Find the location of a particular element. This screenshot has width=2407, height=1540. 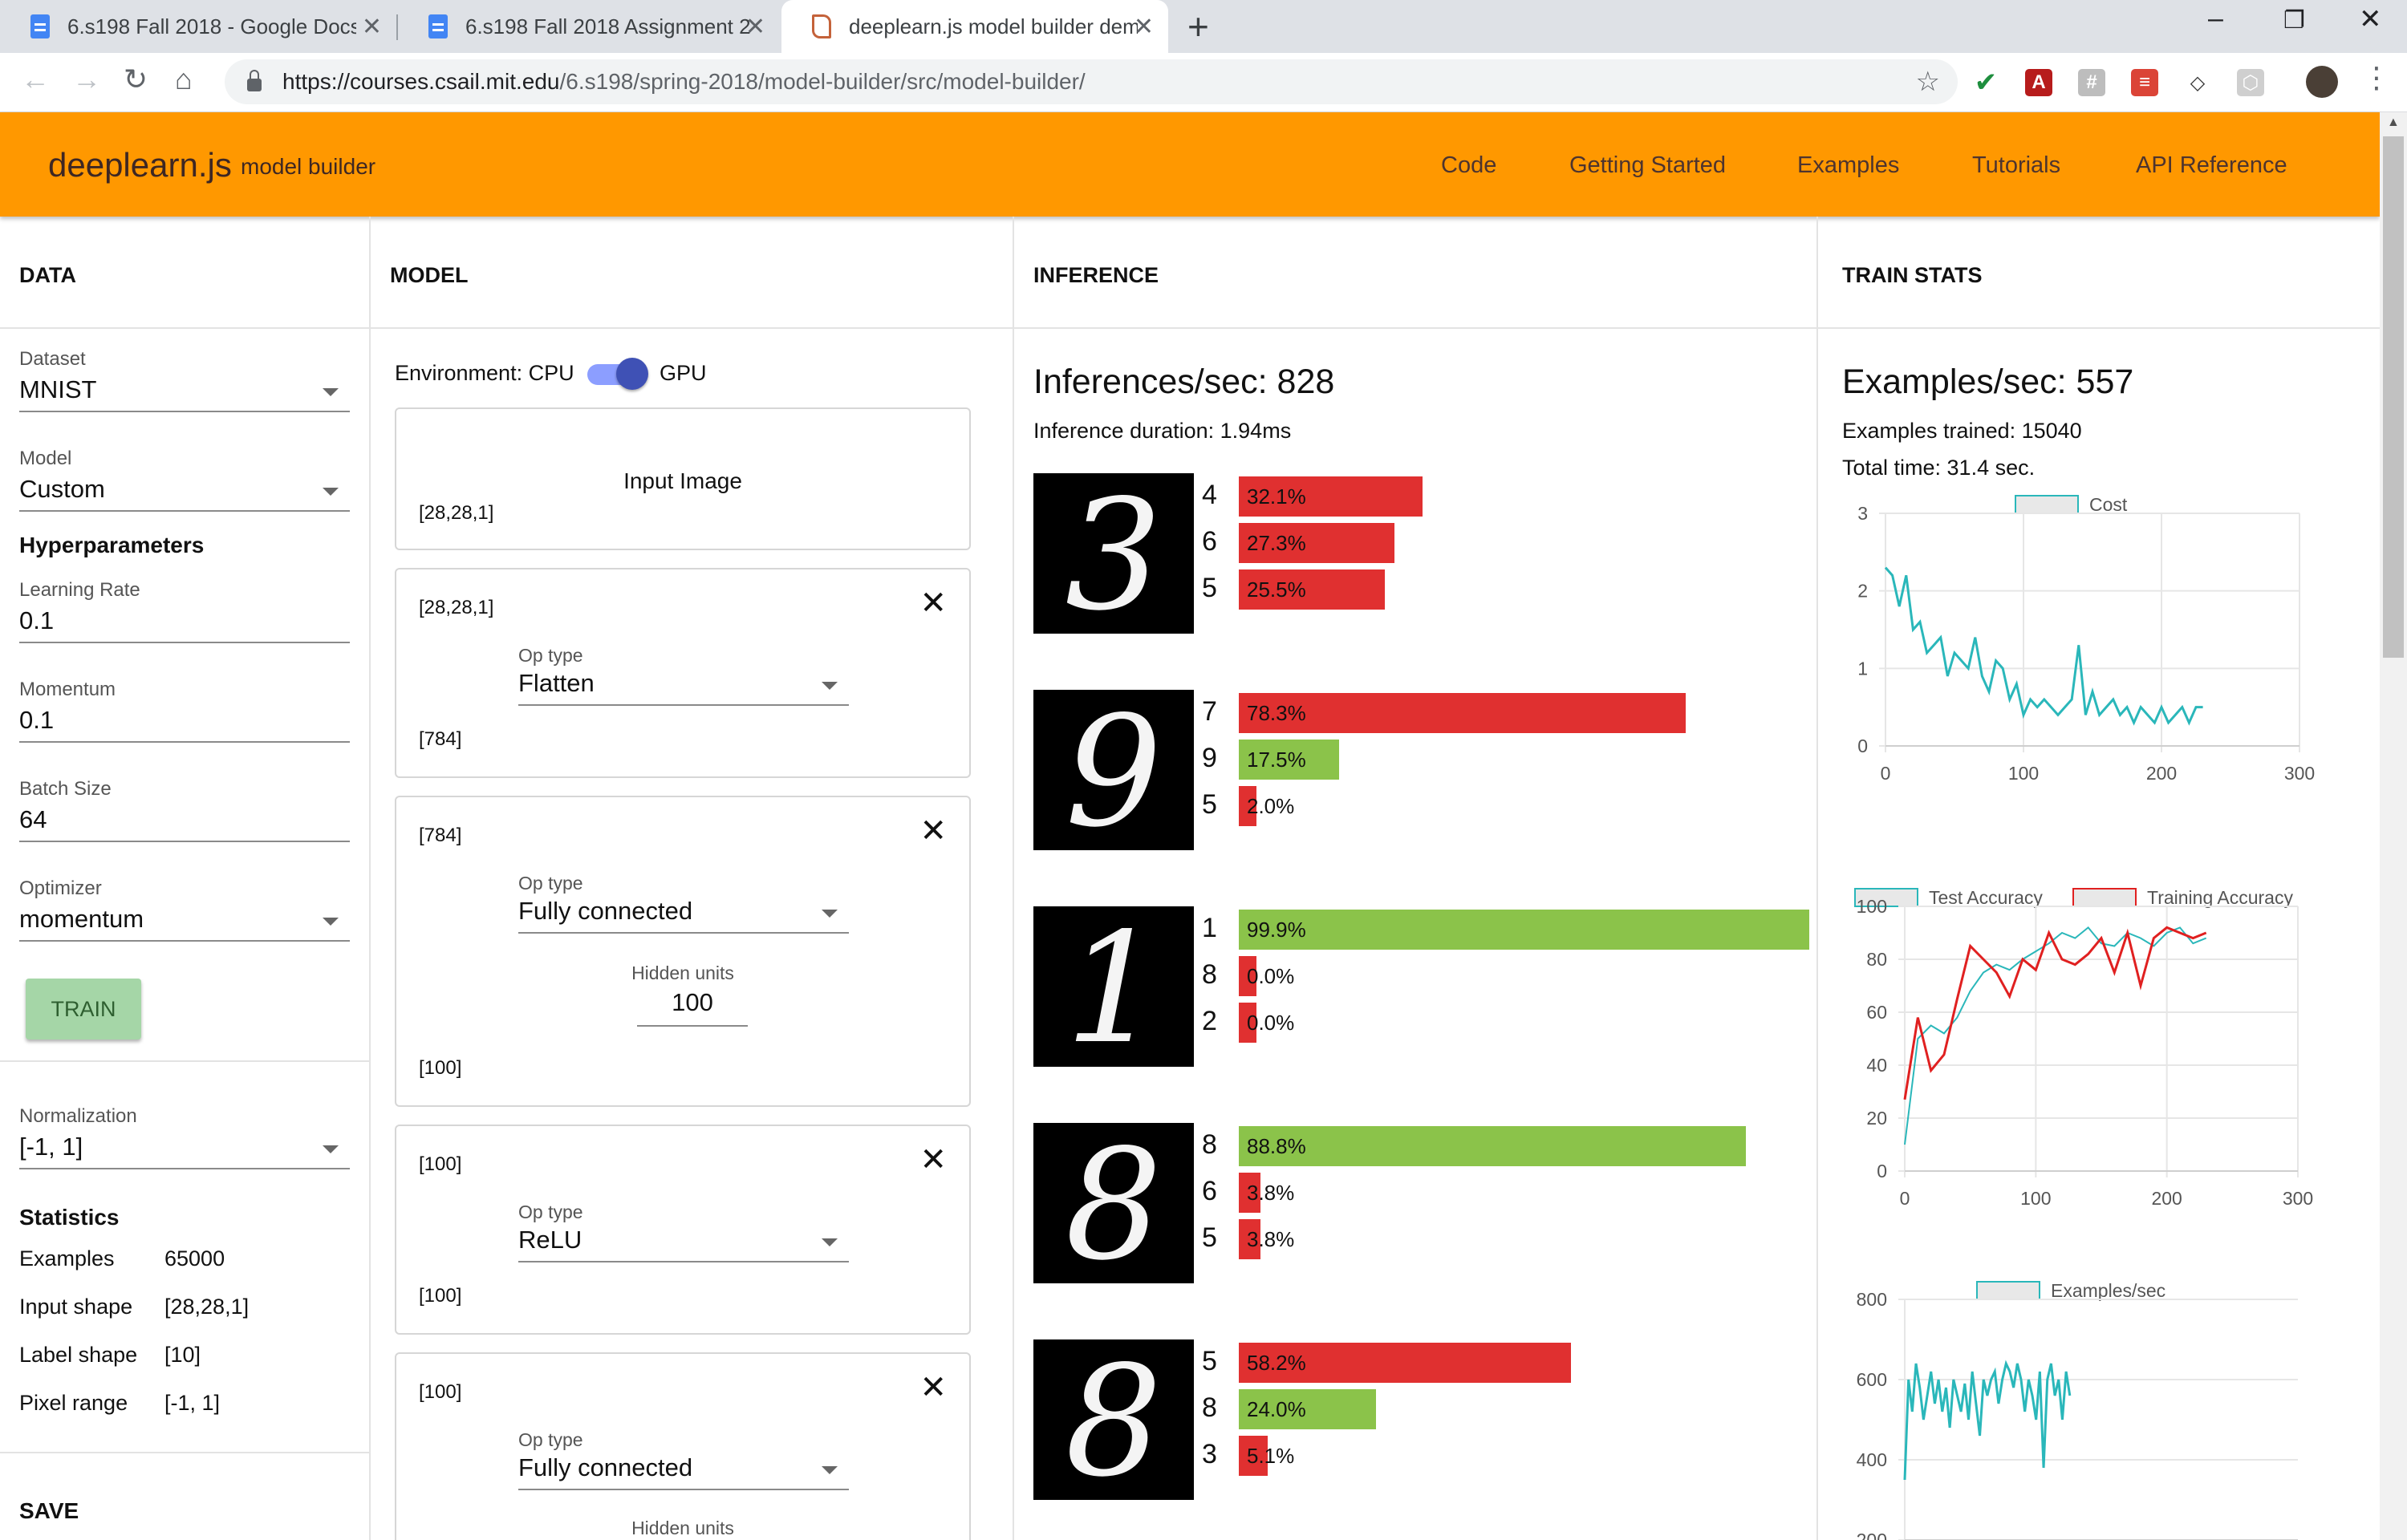

browser-tab-active: deeplearn.js model builder demo ✕ is located at coordinates (975, 27).